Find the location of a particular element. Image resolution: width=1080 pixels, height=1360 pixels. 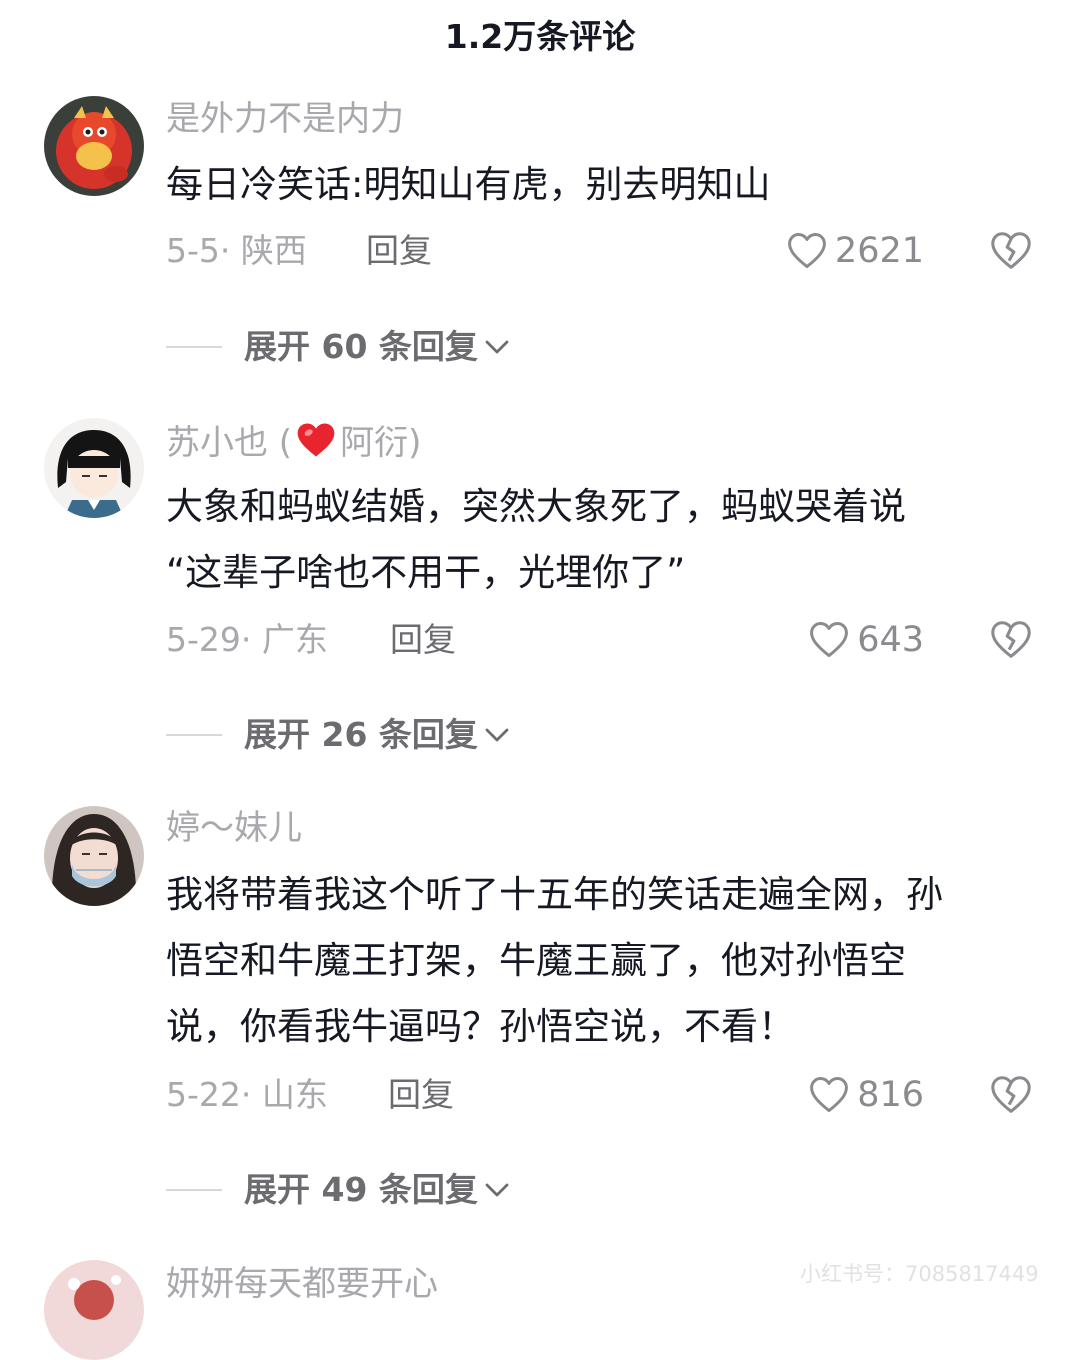

comment-meta: 5-22· 山东 is located at coordinates (247, 1094).